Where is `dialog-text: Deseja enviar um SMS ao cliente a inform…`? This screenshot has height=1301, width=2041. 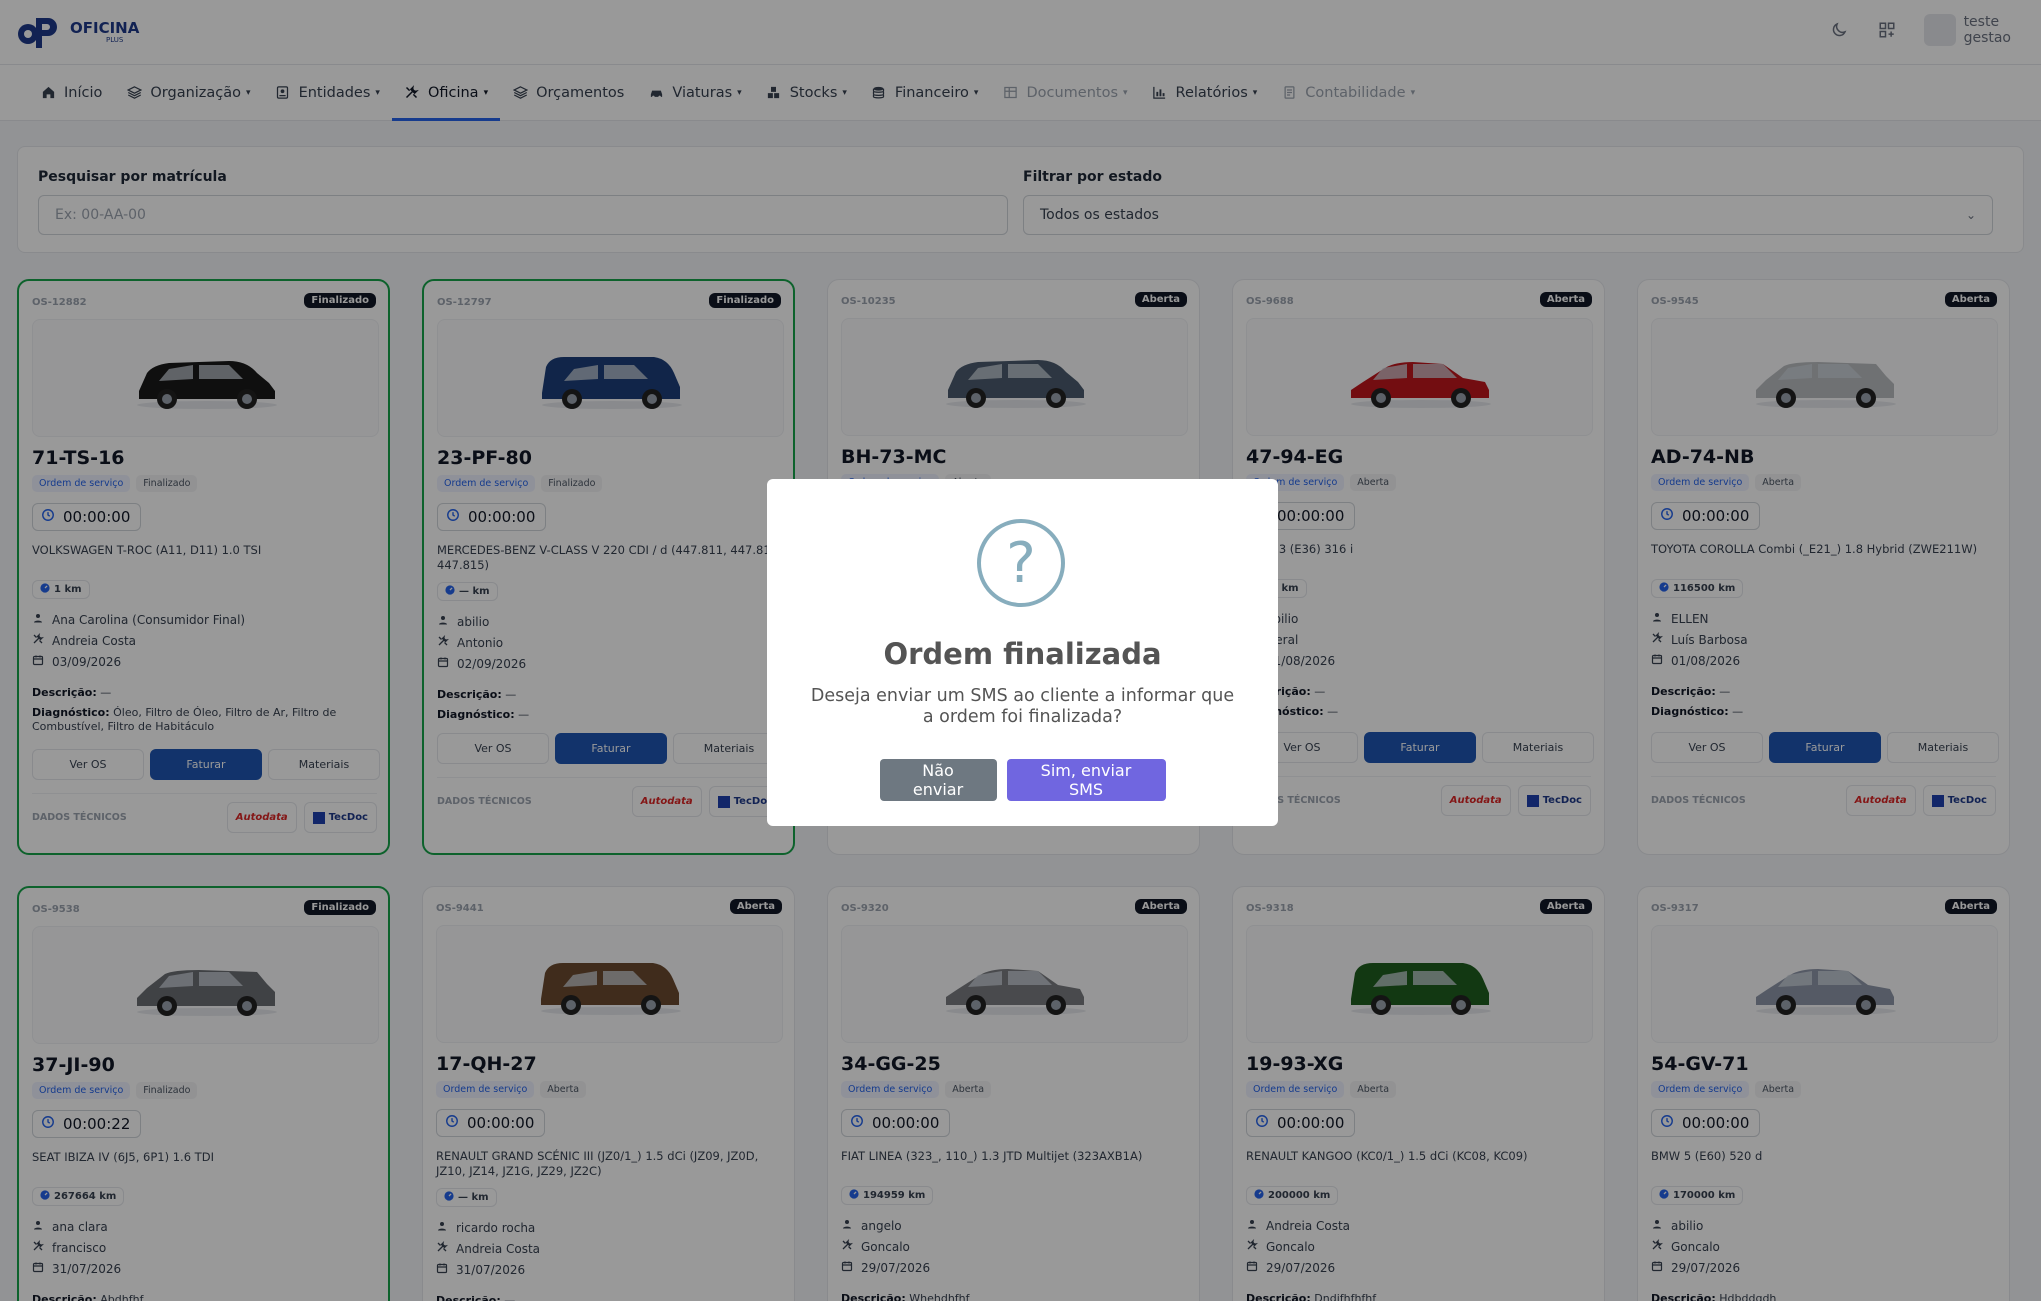 dialog-text: Deseja enviar um SMS ao cliente a inform… is located at coordinates (1022, 706).